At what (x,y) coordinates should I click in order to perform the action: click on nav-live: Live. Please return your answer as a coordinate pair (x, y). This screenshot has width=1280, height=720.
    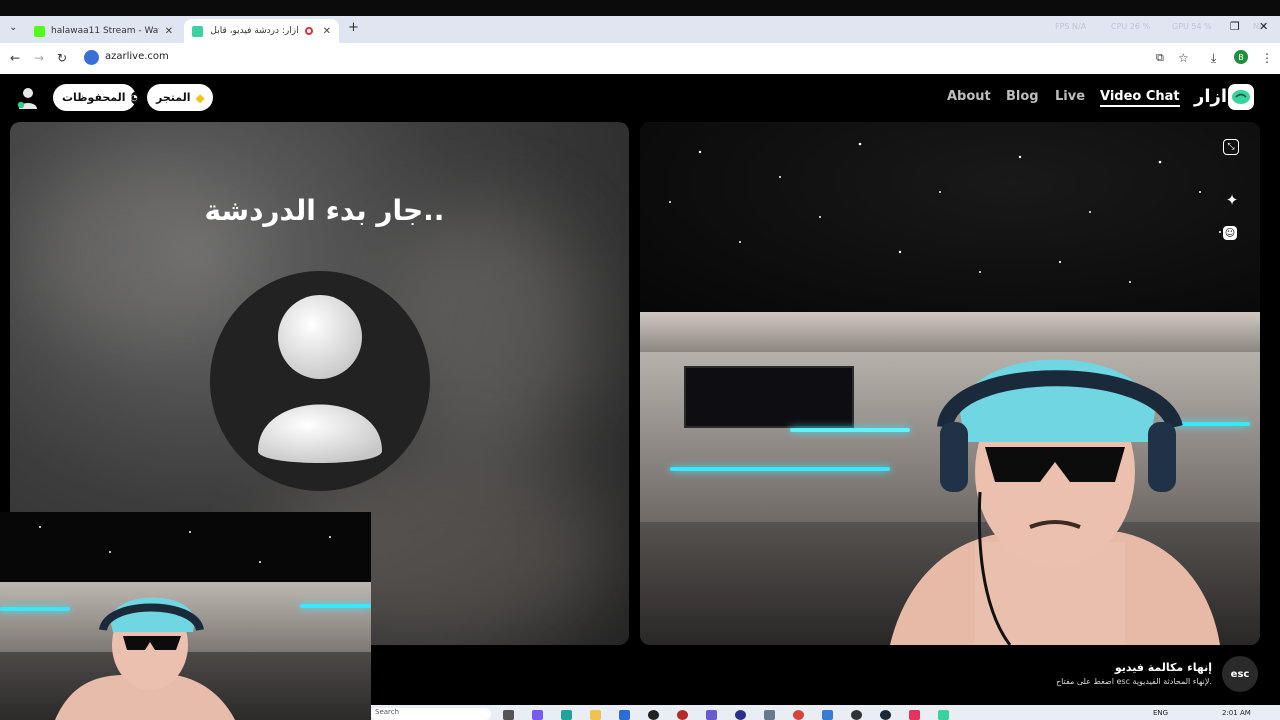
    Looking at the image, I should click on (1070, 96).